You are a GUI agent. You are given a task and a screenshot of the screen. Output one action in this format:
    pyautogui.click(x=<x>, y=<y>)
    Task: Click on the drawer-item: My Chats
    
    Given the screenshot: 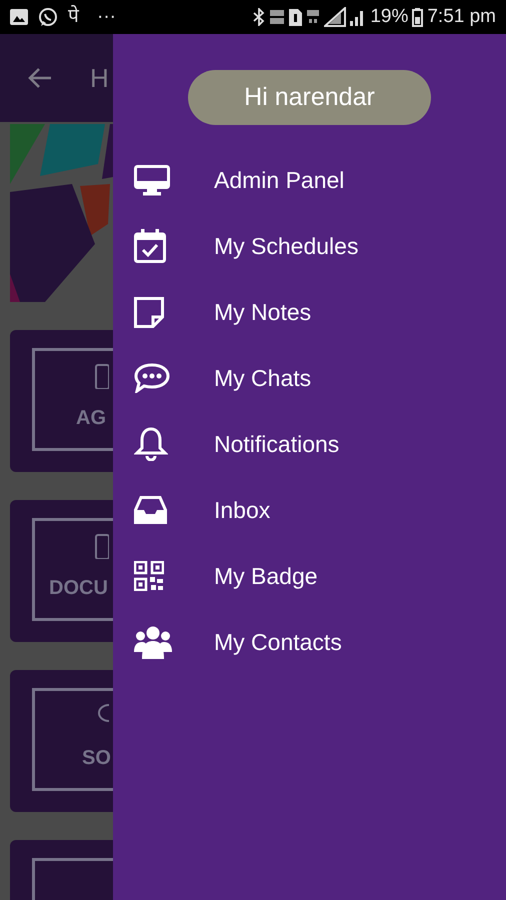 What is the action you would take?
    pyautogui.click(x=309, y=378)
    